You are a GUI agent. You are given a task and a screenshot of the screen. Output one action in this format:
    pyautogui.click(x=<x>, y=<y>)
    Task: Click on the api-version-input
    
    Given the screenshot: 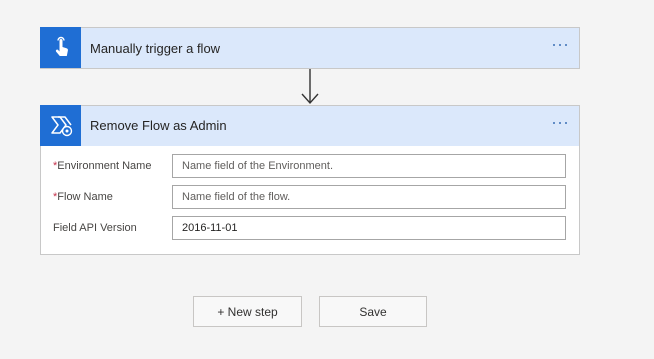 What is the action you would take?
    pyautogui.click(x=369, y=228)
    